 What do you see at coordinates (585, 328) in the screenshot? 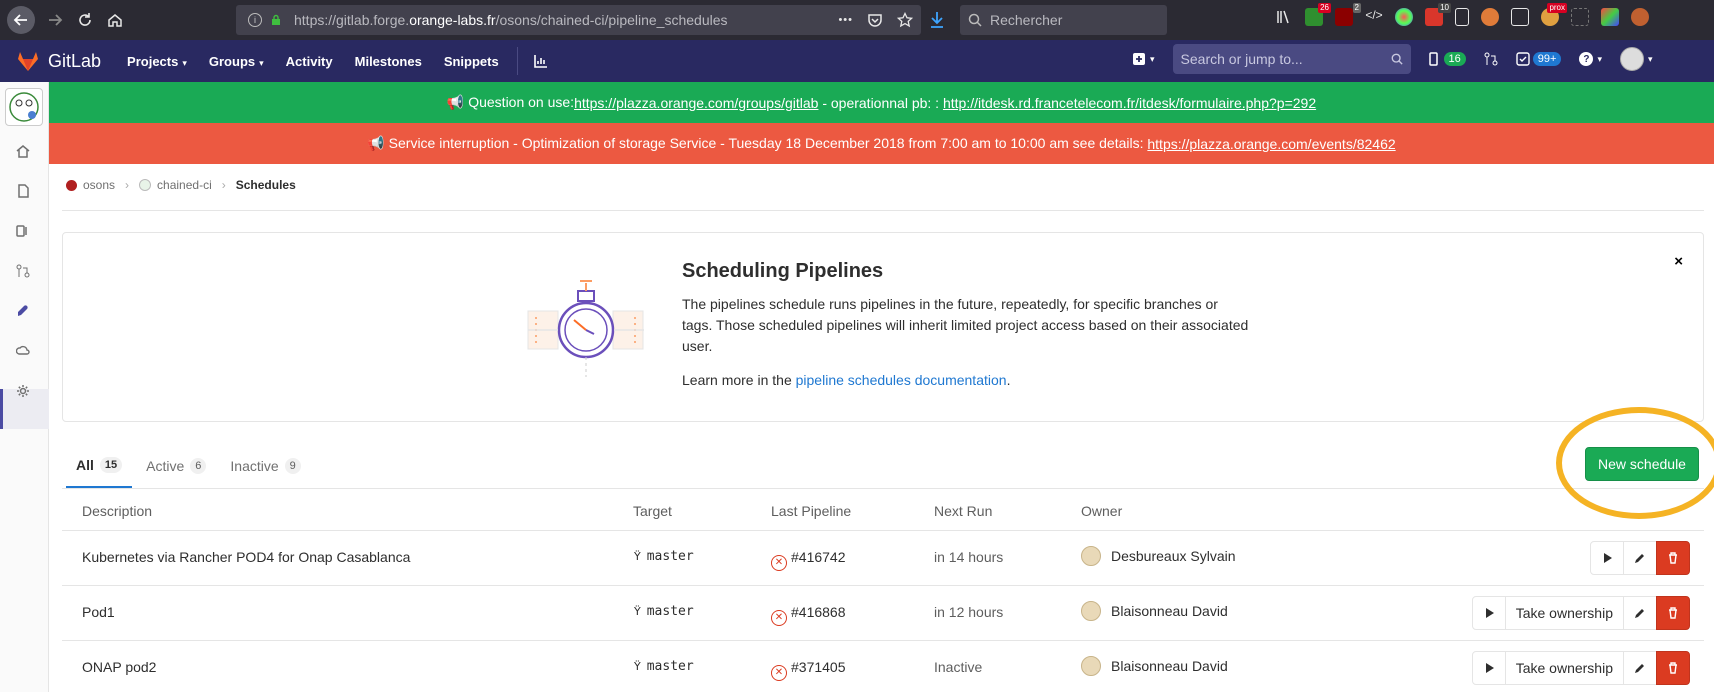
I see `scheduling-illustration` at bounding box center [585, 328].